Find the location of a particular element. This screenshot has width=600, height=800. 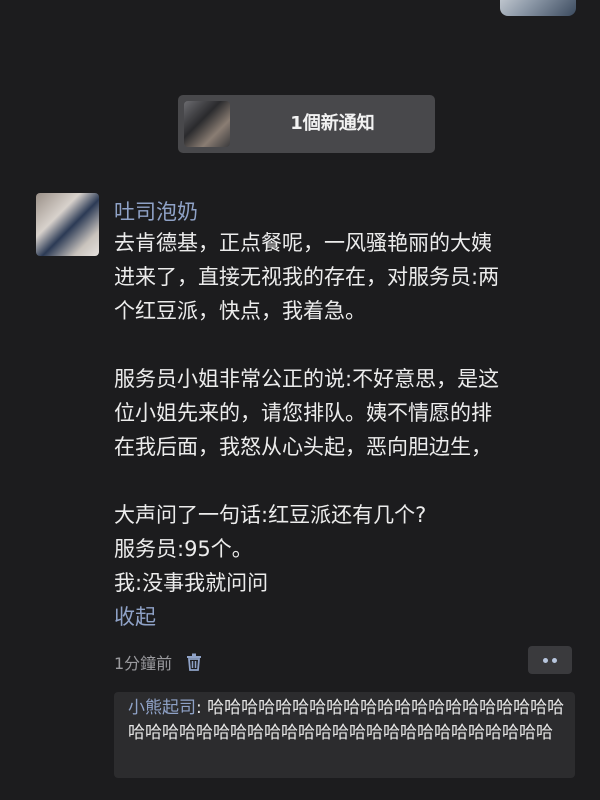

user-avatar is located at coordinates (67, 224).